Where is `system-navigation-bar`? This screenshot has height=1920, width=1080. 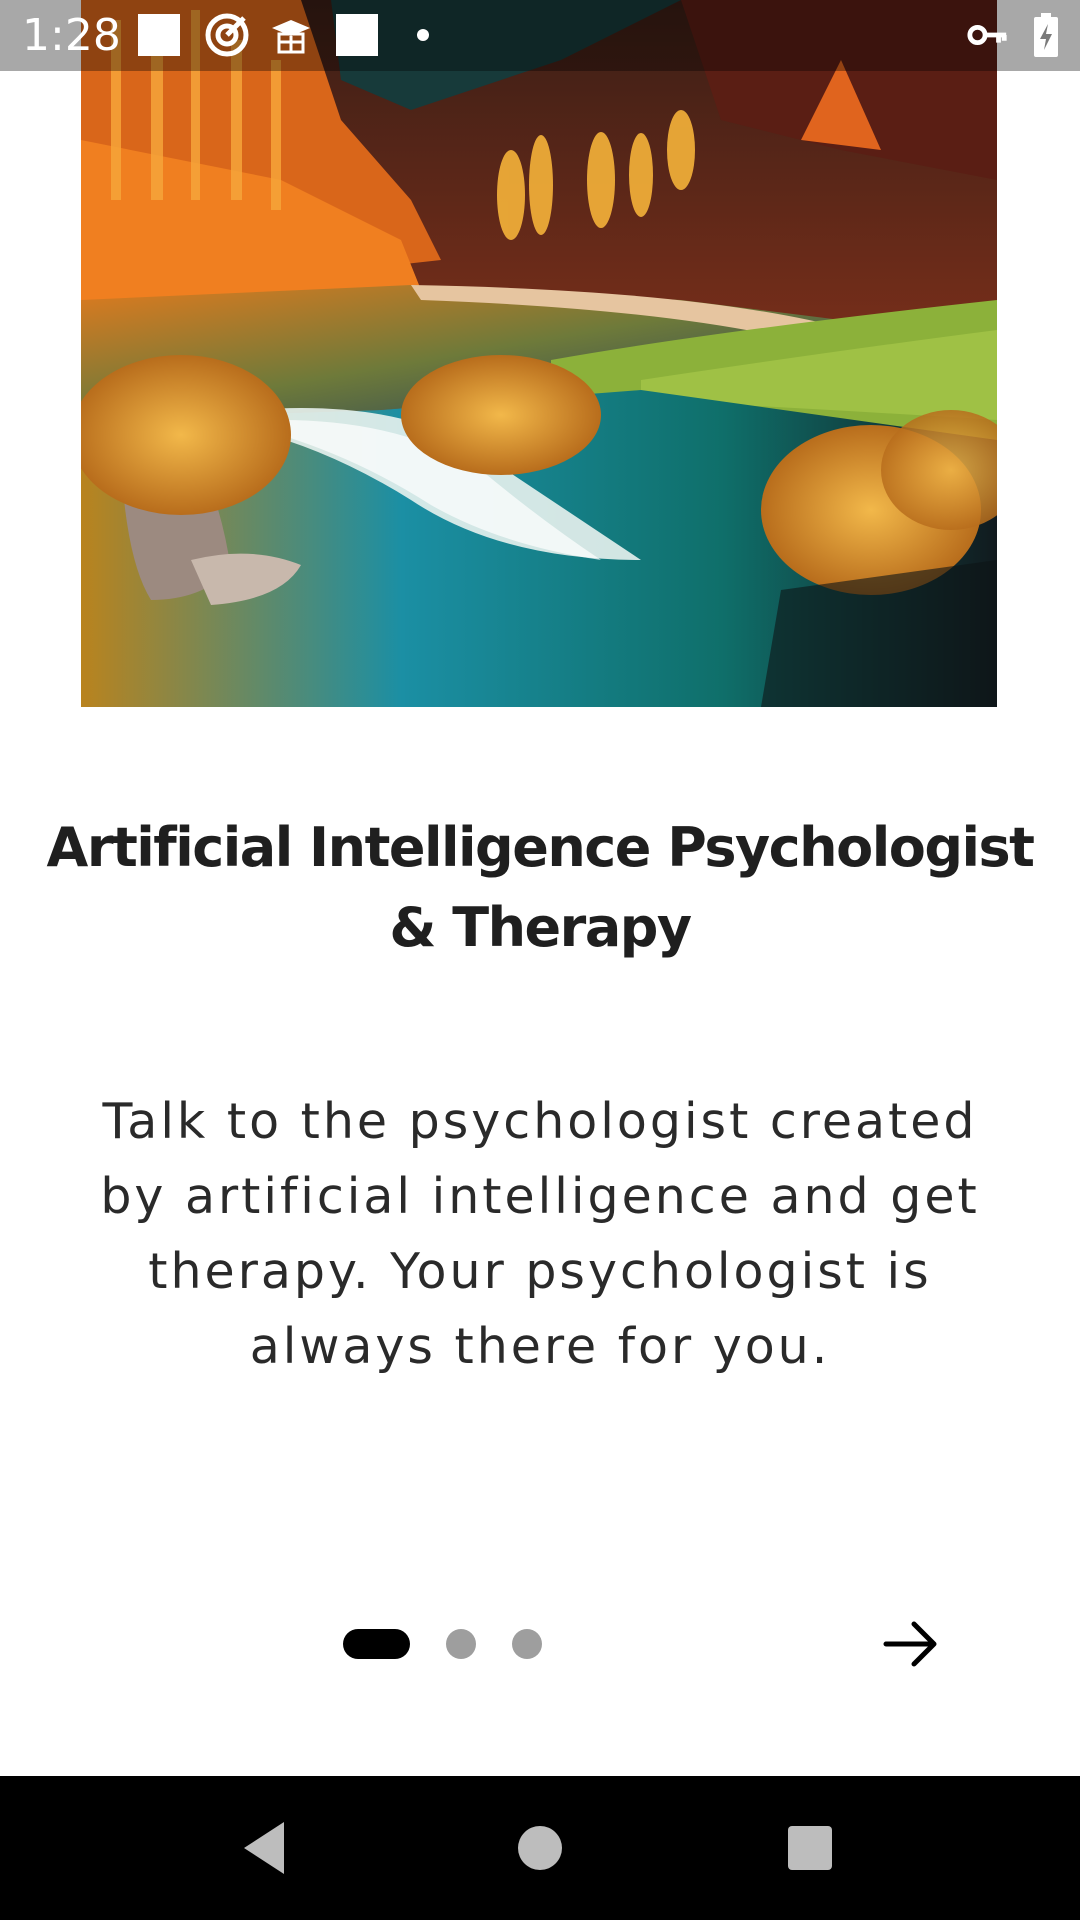
system-navigation-bar is located at coordinates (540, 1848).